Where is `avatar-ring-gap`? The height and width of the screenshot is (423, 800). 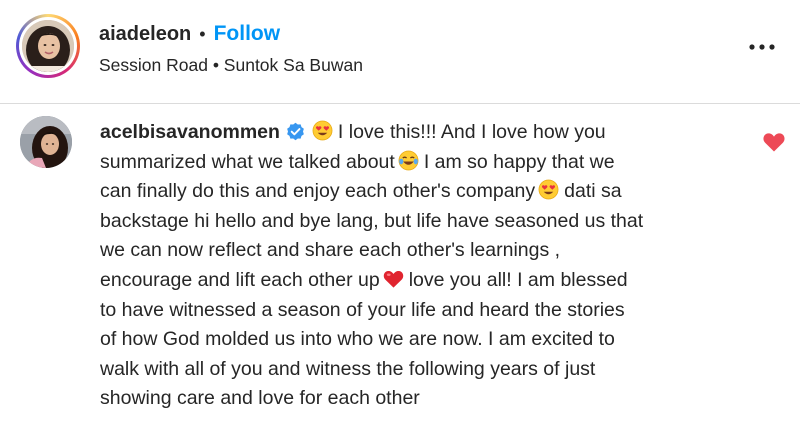
avatar-ring-gap is located at coordinates (48, 46).